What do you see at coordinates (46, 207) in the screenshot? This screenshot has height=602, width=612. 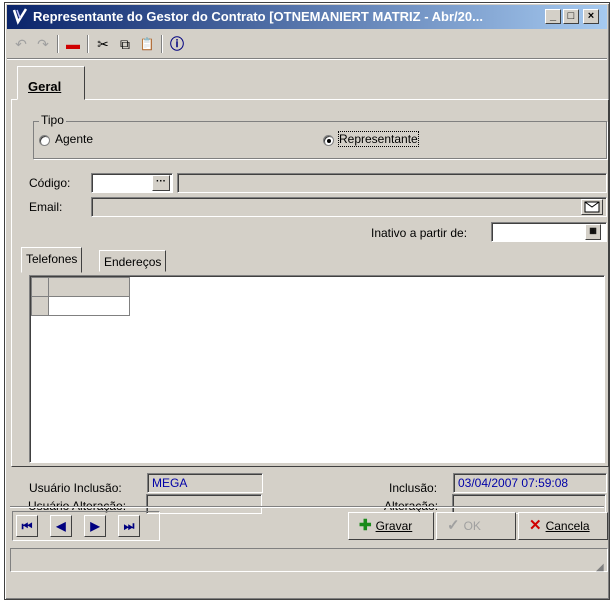 I see `email-label: Email:` at bounding box center [46, 207].